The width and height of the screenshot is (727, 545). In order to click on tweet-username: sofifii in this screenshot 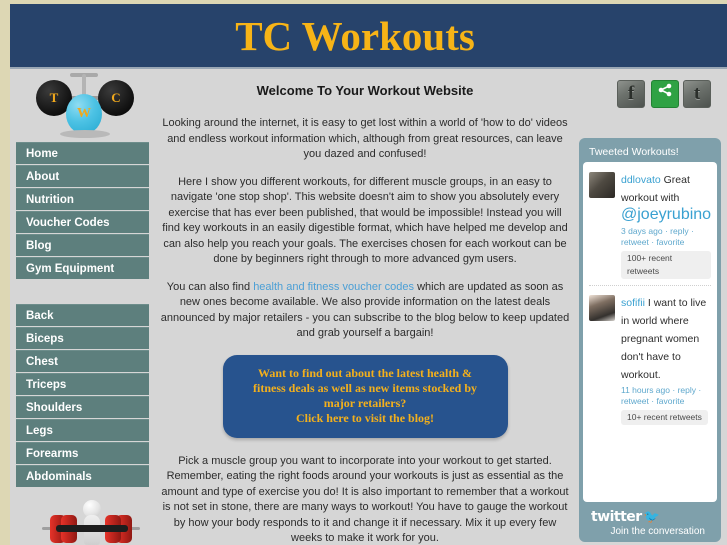, I will do `click(633, 303)`.